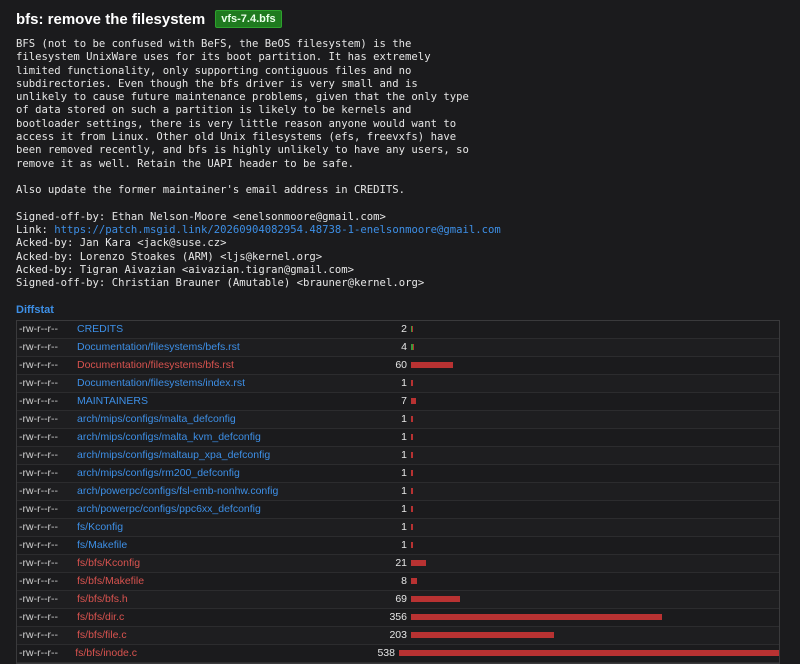 The image size is (800, 664). What do you see at coordinates (404, 347) in the screenshot?
I see `change-count: 4` at bounding box center [404, 347].